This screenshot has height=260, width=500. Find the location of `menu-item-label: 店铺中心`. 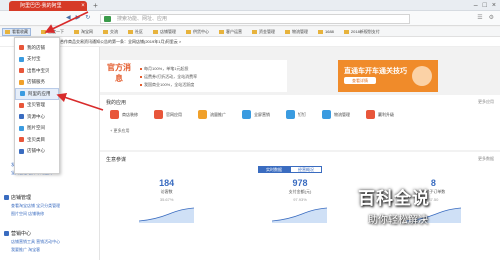

menu-item-label: 店铺中心 is located at coordinates (36, 151).